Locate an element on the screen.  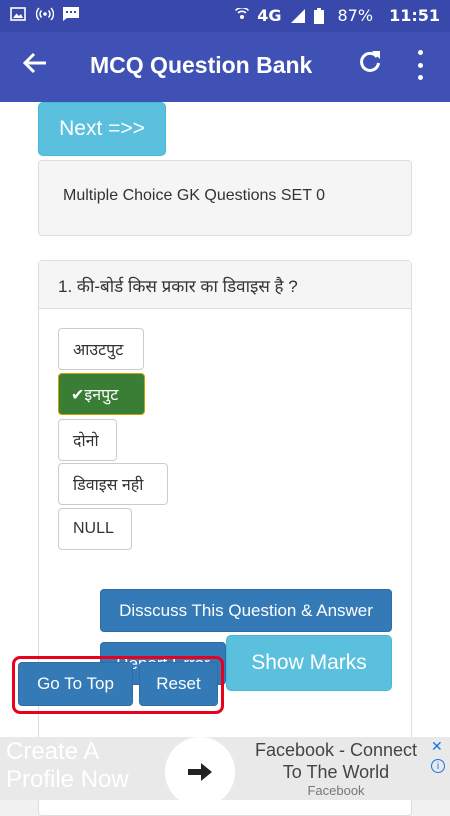
discuss-button: Disscuss This Question & Answer is located at coordinates (246, 610).